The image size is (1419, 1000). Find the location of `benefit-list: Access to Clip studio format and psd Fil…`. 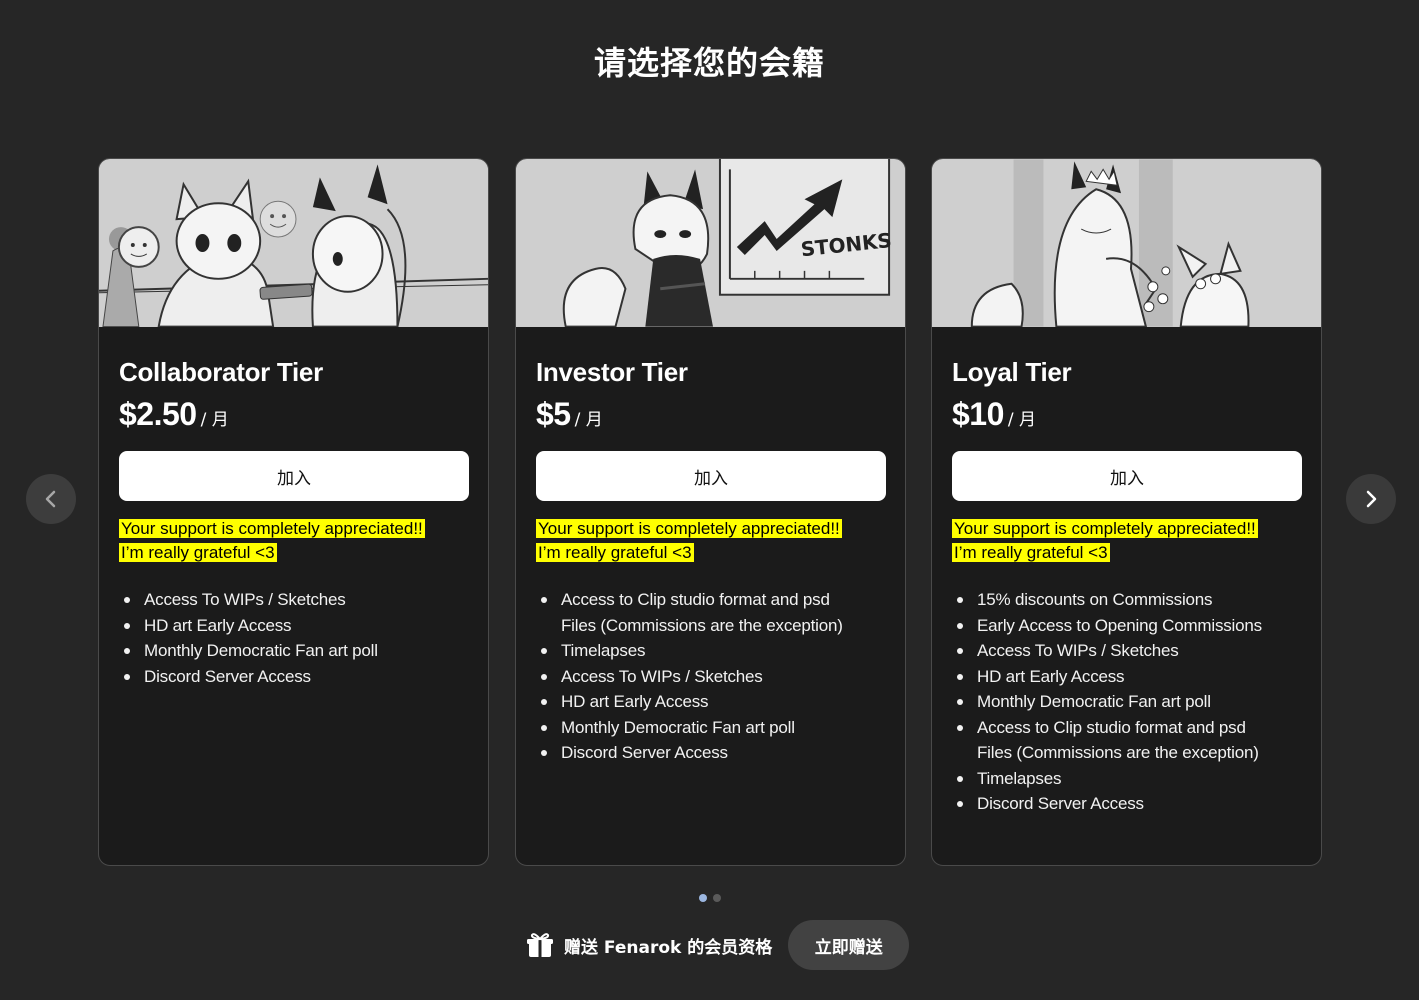

benefit-list: Access to Clip studio format and psd Fil… is located at coordinates (710, 676).